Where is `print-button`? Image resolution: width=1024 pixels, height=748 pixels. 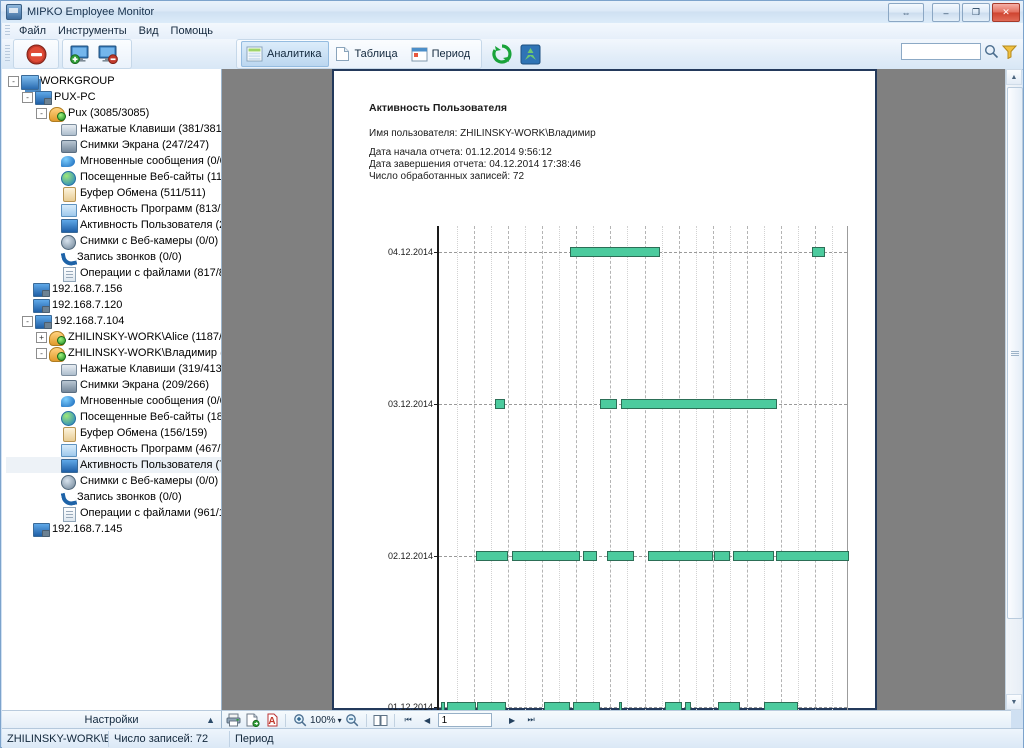 print-button is located at coordinates (233, 720).